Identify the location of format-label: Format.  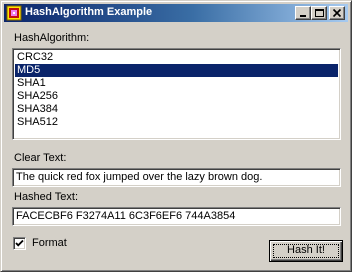
(49, 243).